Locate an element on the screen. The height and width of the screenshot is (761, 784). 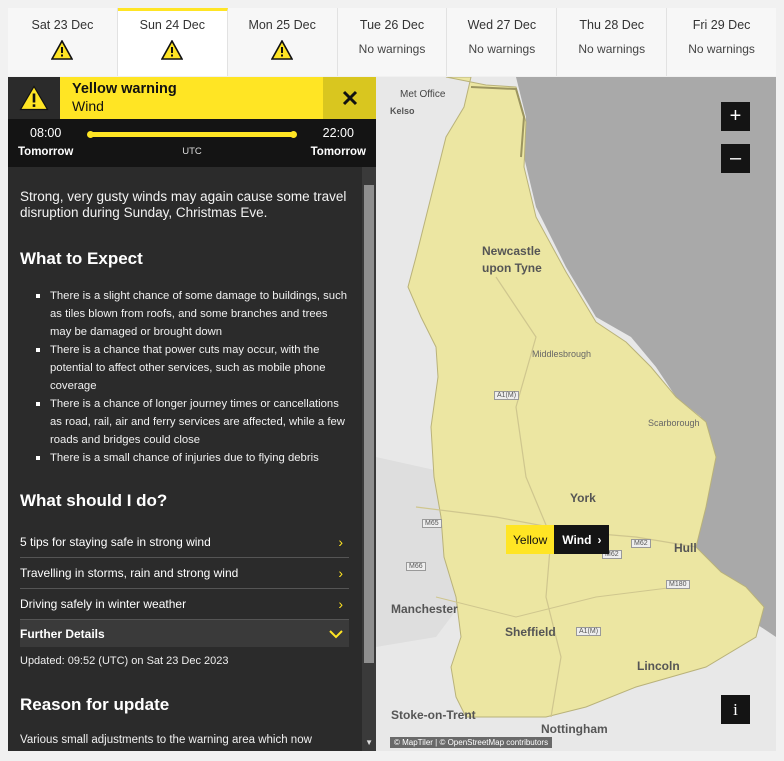
link-label: 5 tips for staying safe in strong wind is located at coordinates (115, 542).